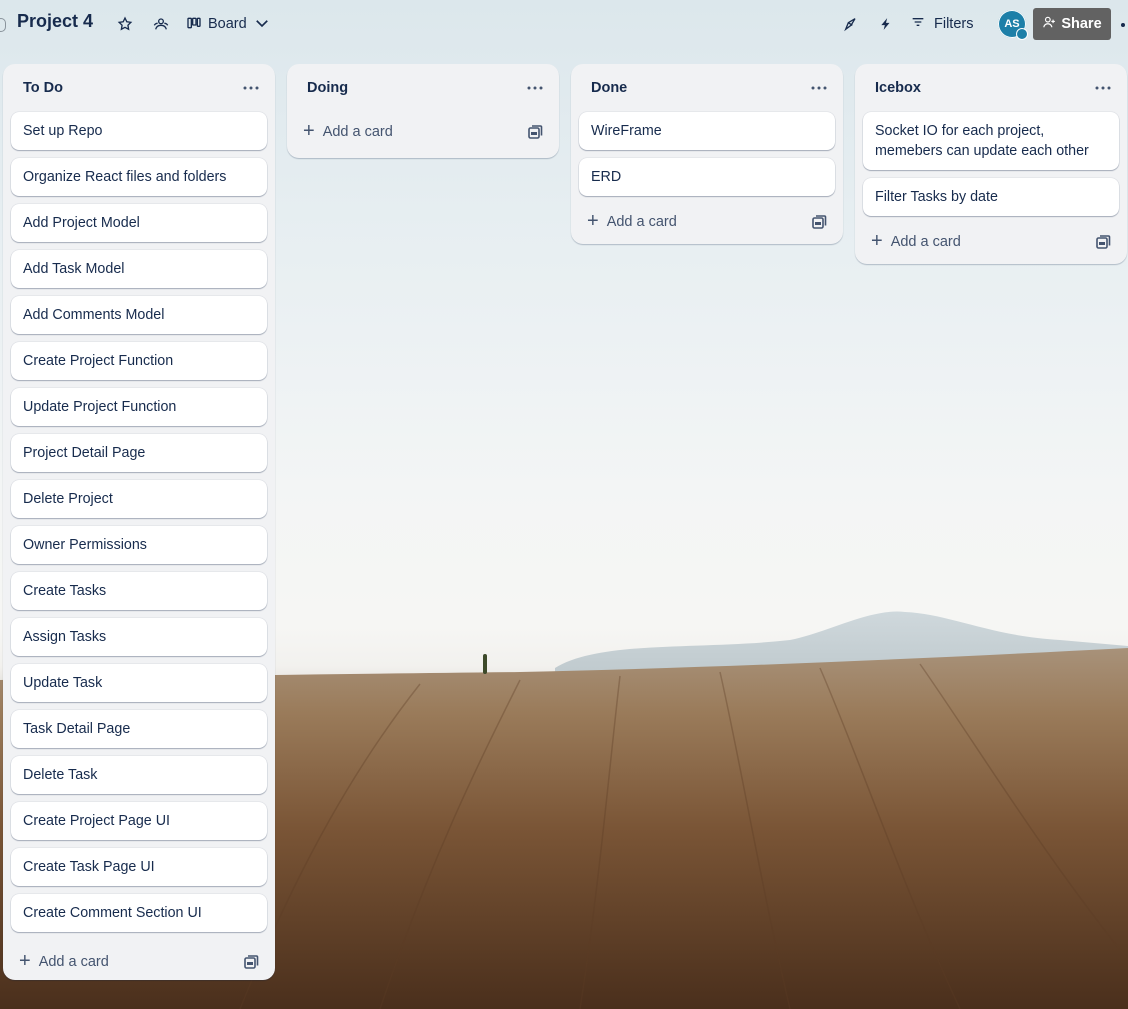 The width and height of the screenshot is (1128, 1009). I want to click on list-title: Icebox, so click(898, 88).